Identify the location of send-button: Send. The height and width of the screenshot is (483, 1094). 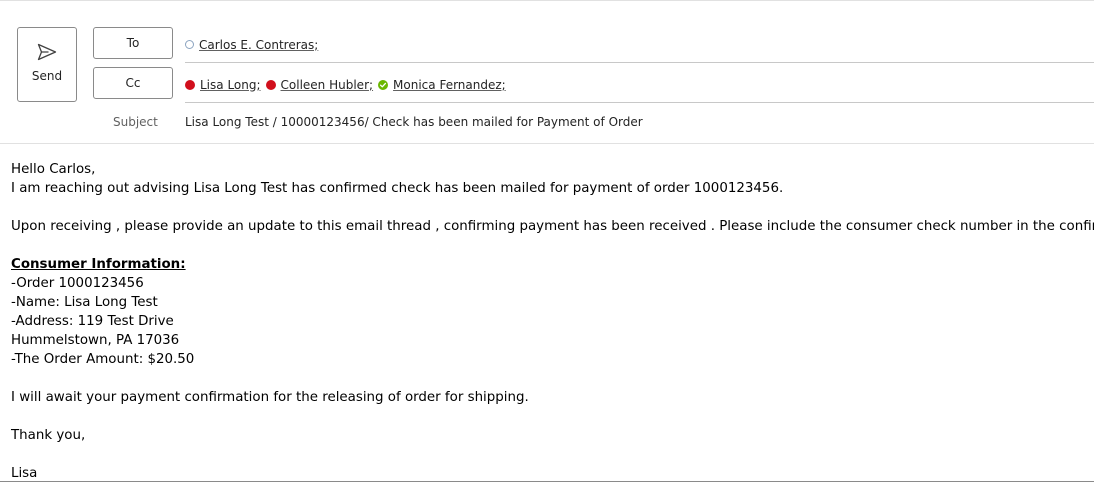
(47, 64).